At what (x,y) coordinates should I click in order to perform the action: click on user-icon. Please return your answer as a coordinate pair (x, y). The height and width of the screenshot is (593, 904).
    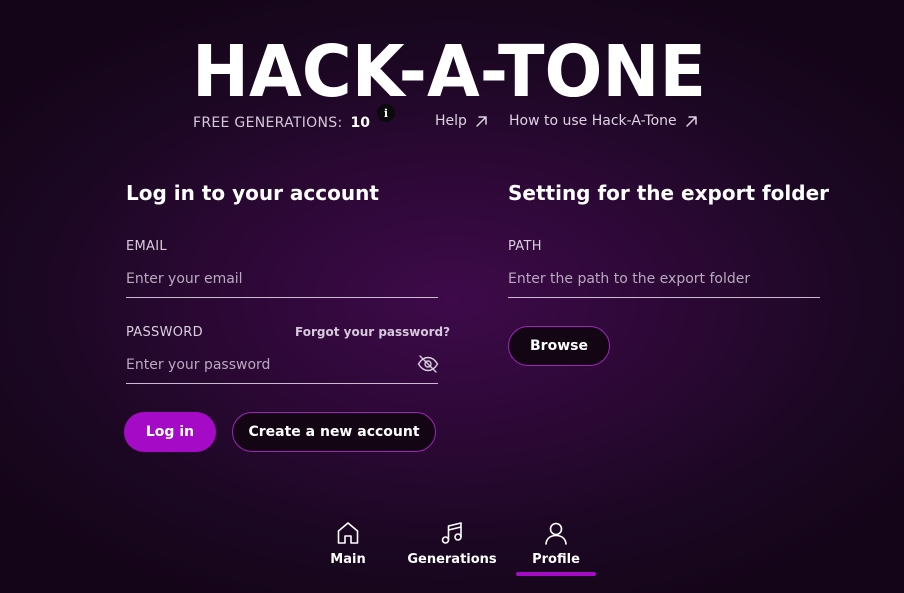
    Looking at the image, I should click on (556, 533).